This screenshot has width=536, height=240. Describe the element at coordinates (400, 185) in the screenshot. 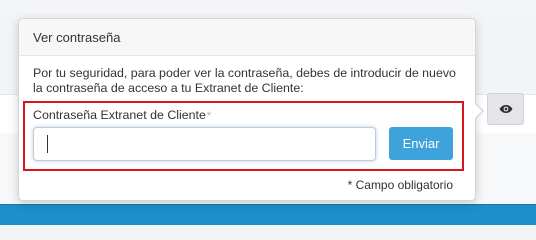

I see `required-field-note: * Campo obligatorio` at that location.